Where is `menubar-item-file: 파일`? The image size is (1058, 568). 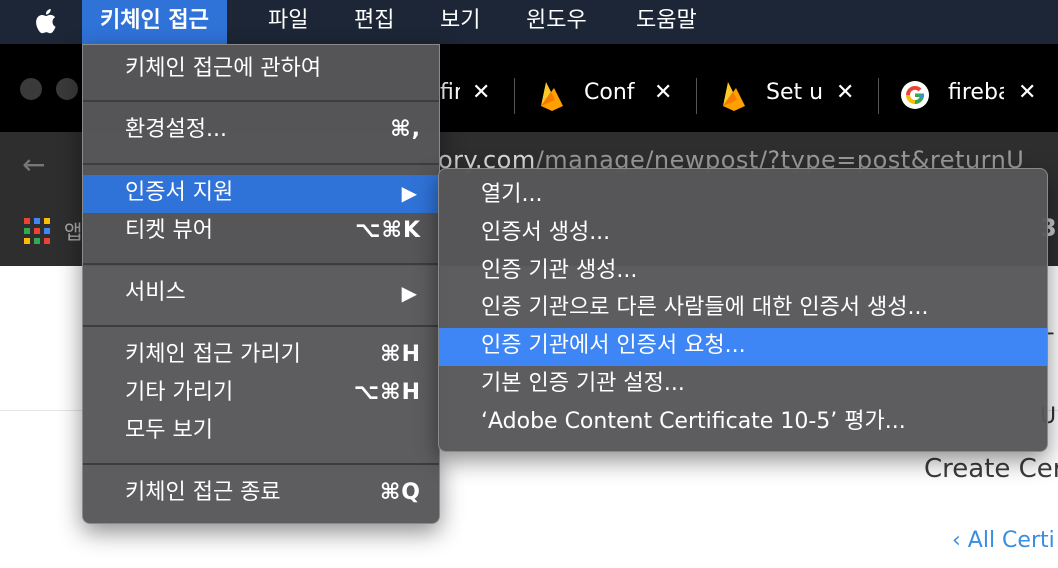
menubar-item-file: 파일 is located at coordinates (288, 22).